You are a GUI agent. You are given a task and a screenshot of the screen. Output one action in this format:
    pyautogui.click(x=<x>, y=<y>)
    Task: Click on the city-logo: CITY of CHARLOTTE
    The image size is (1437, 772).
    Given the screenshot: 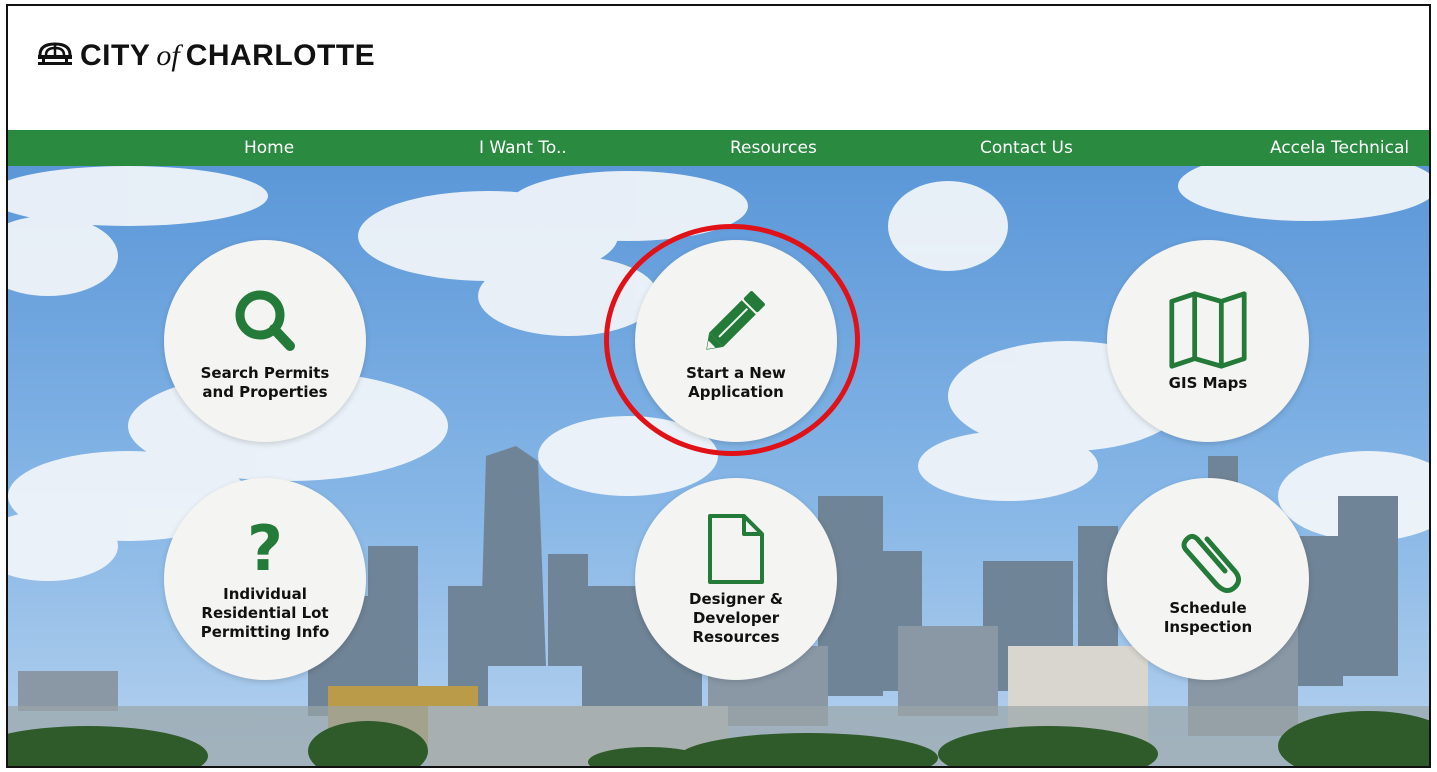 What is the action you would take?
    pyautogui.click(x=205, y=56)
    